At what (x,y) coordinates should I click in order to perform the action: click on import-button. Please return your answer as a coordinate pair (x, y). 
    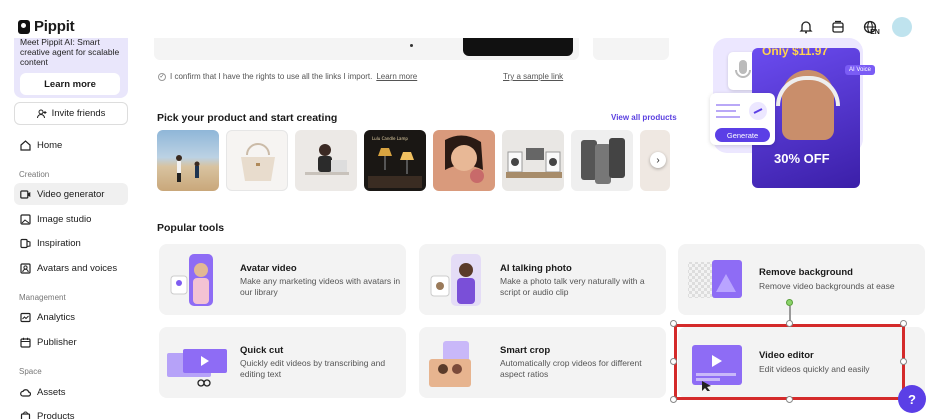
    Looking at the image, I should click on (518, 47).